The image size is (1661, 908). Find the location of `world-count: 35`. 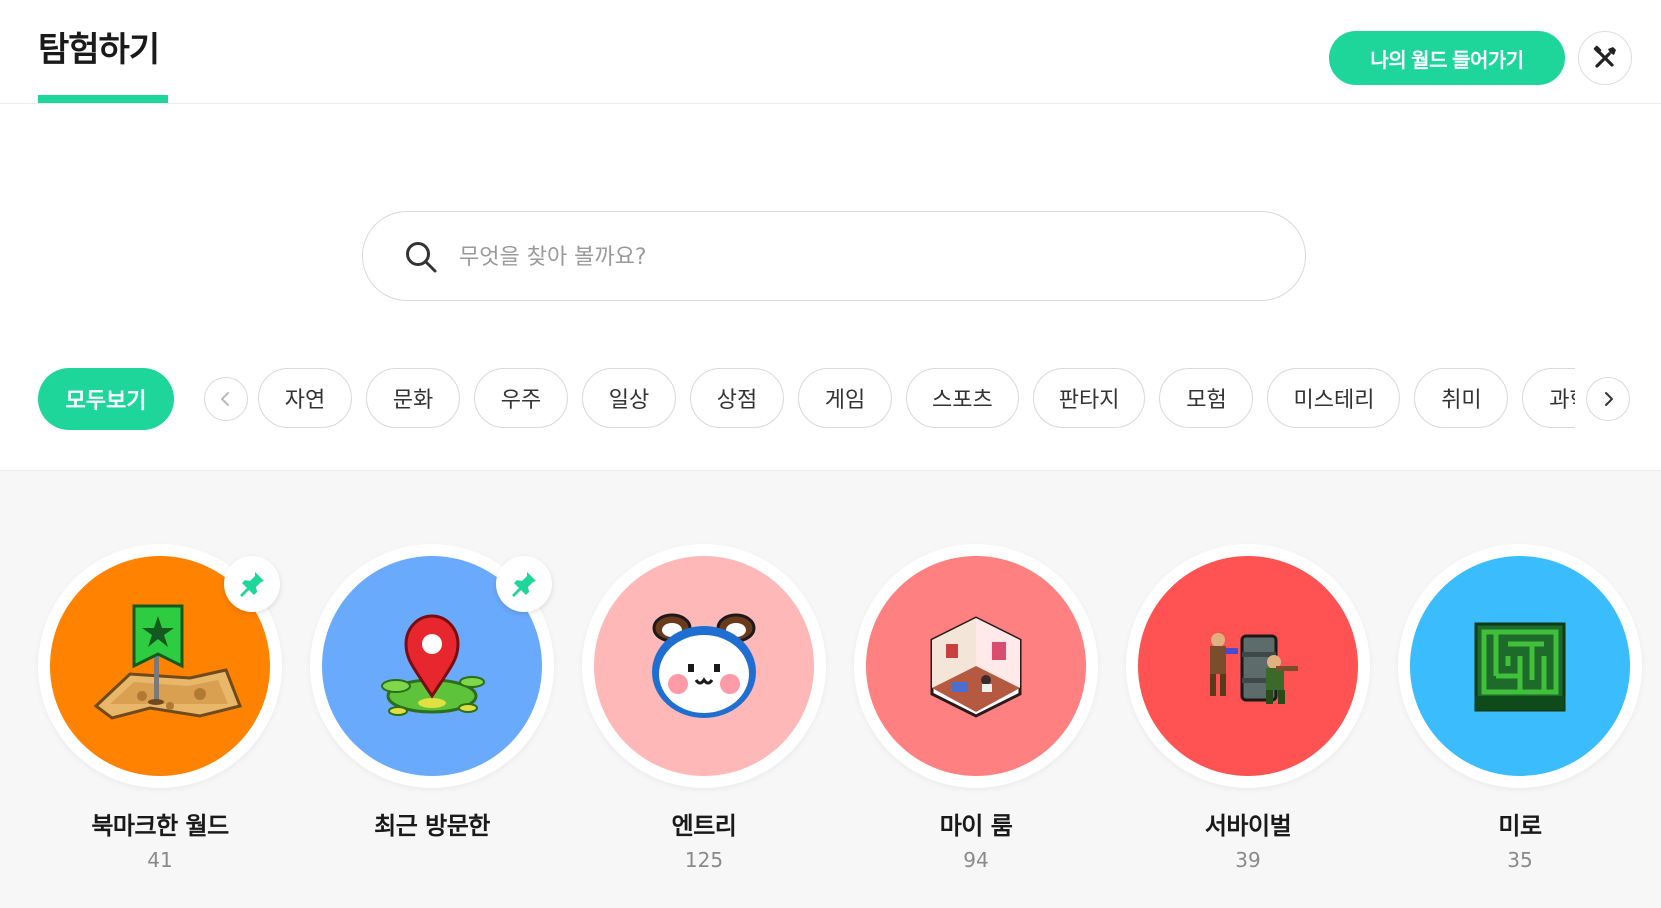

world-count: 35 is located at coordinates (1520, 860).